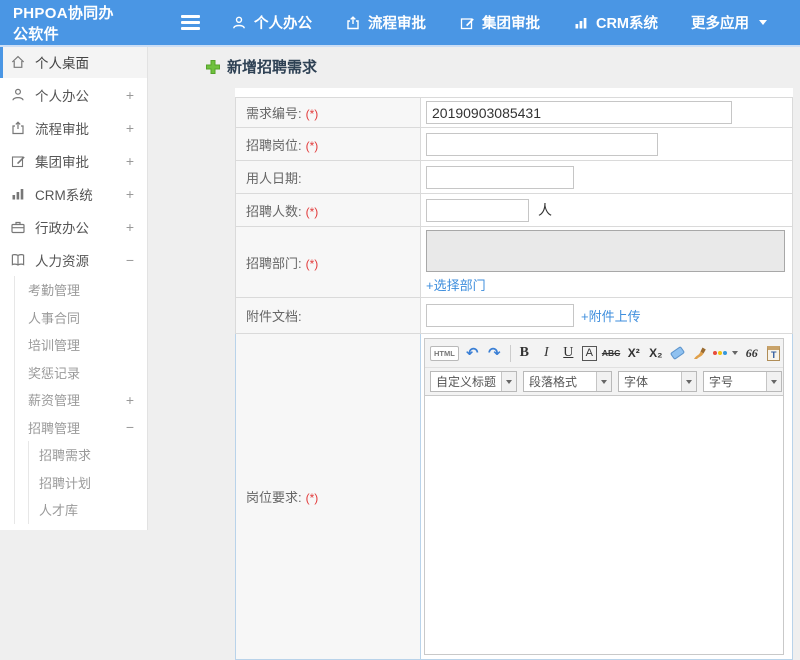 The height and width of the screenshot is (660, 800). I want to click on department-box, so click(605, 251).